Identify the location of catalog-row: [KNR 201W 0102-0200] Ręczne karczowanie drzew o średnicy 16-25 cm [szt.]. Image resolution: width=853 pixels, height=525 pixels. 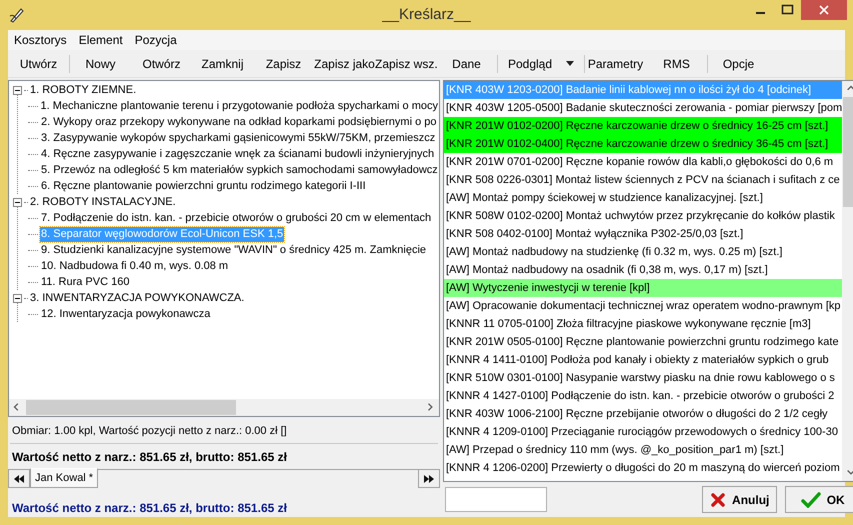
(643, 126).